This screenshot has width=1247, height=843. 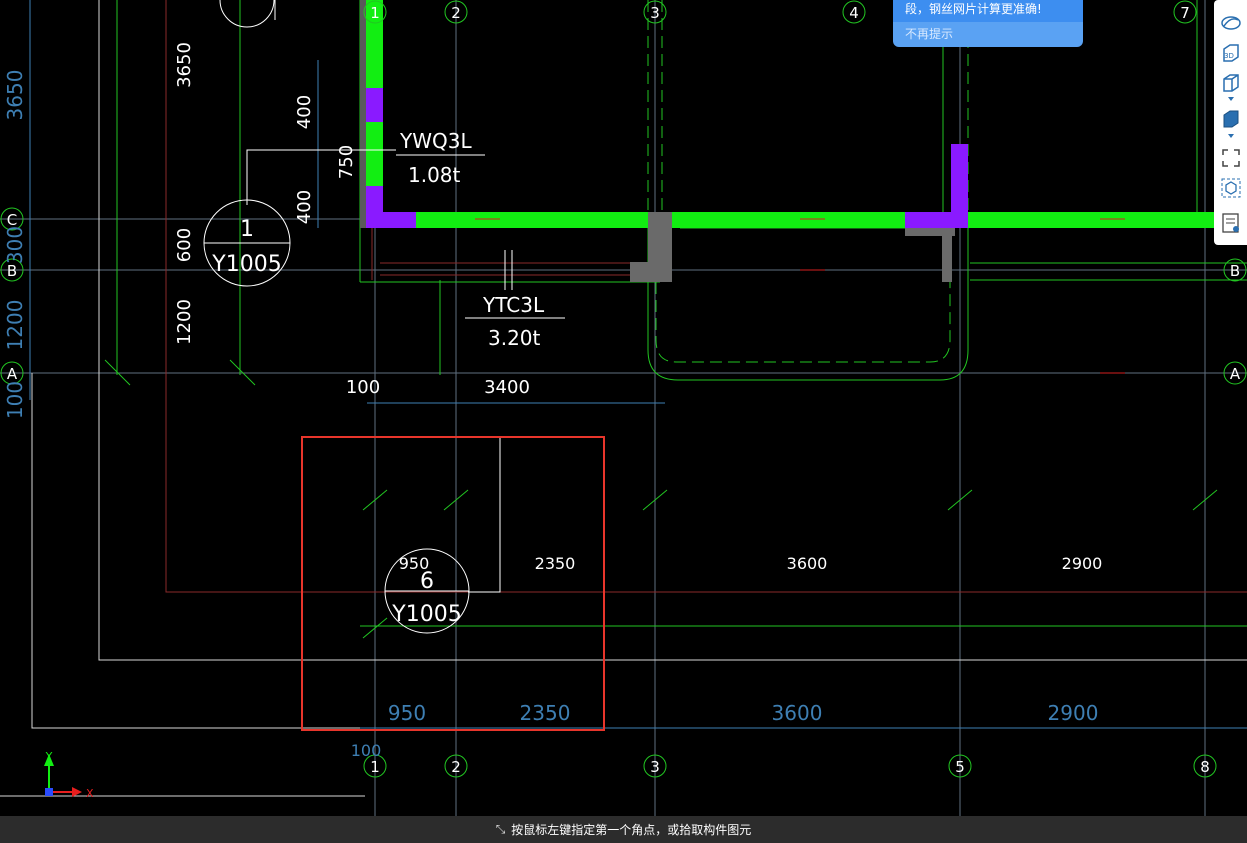 I want to click on detail-1-number: 1, so click(x=247, y=229).